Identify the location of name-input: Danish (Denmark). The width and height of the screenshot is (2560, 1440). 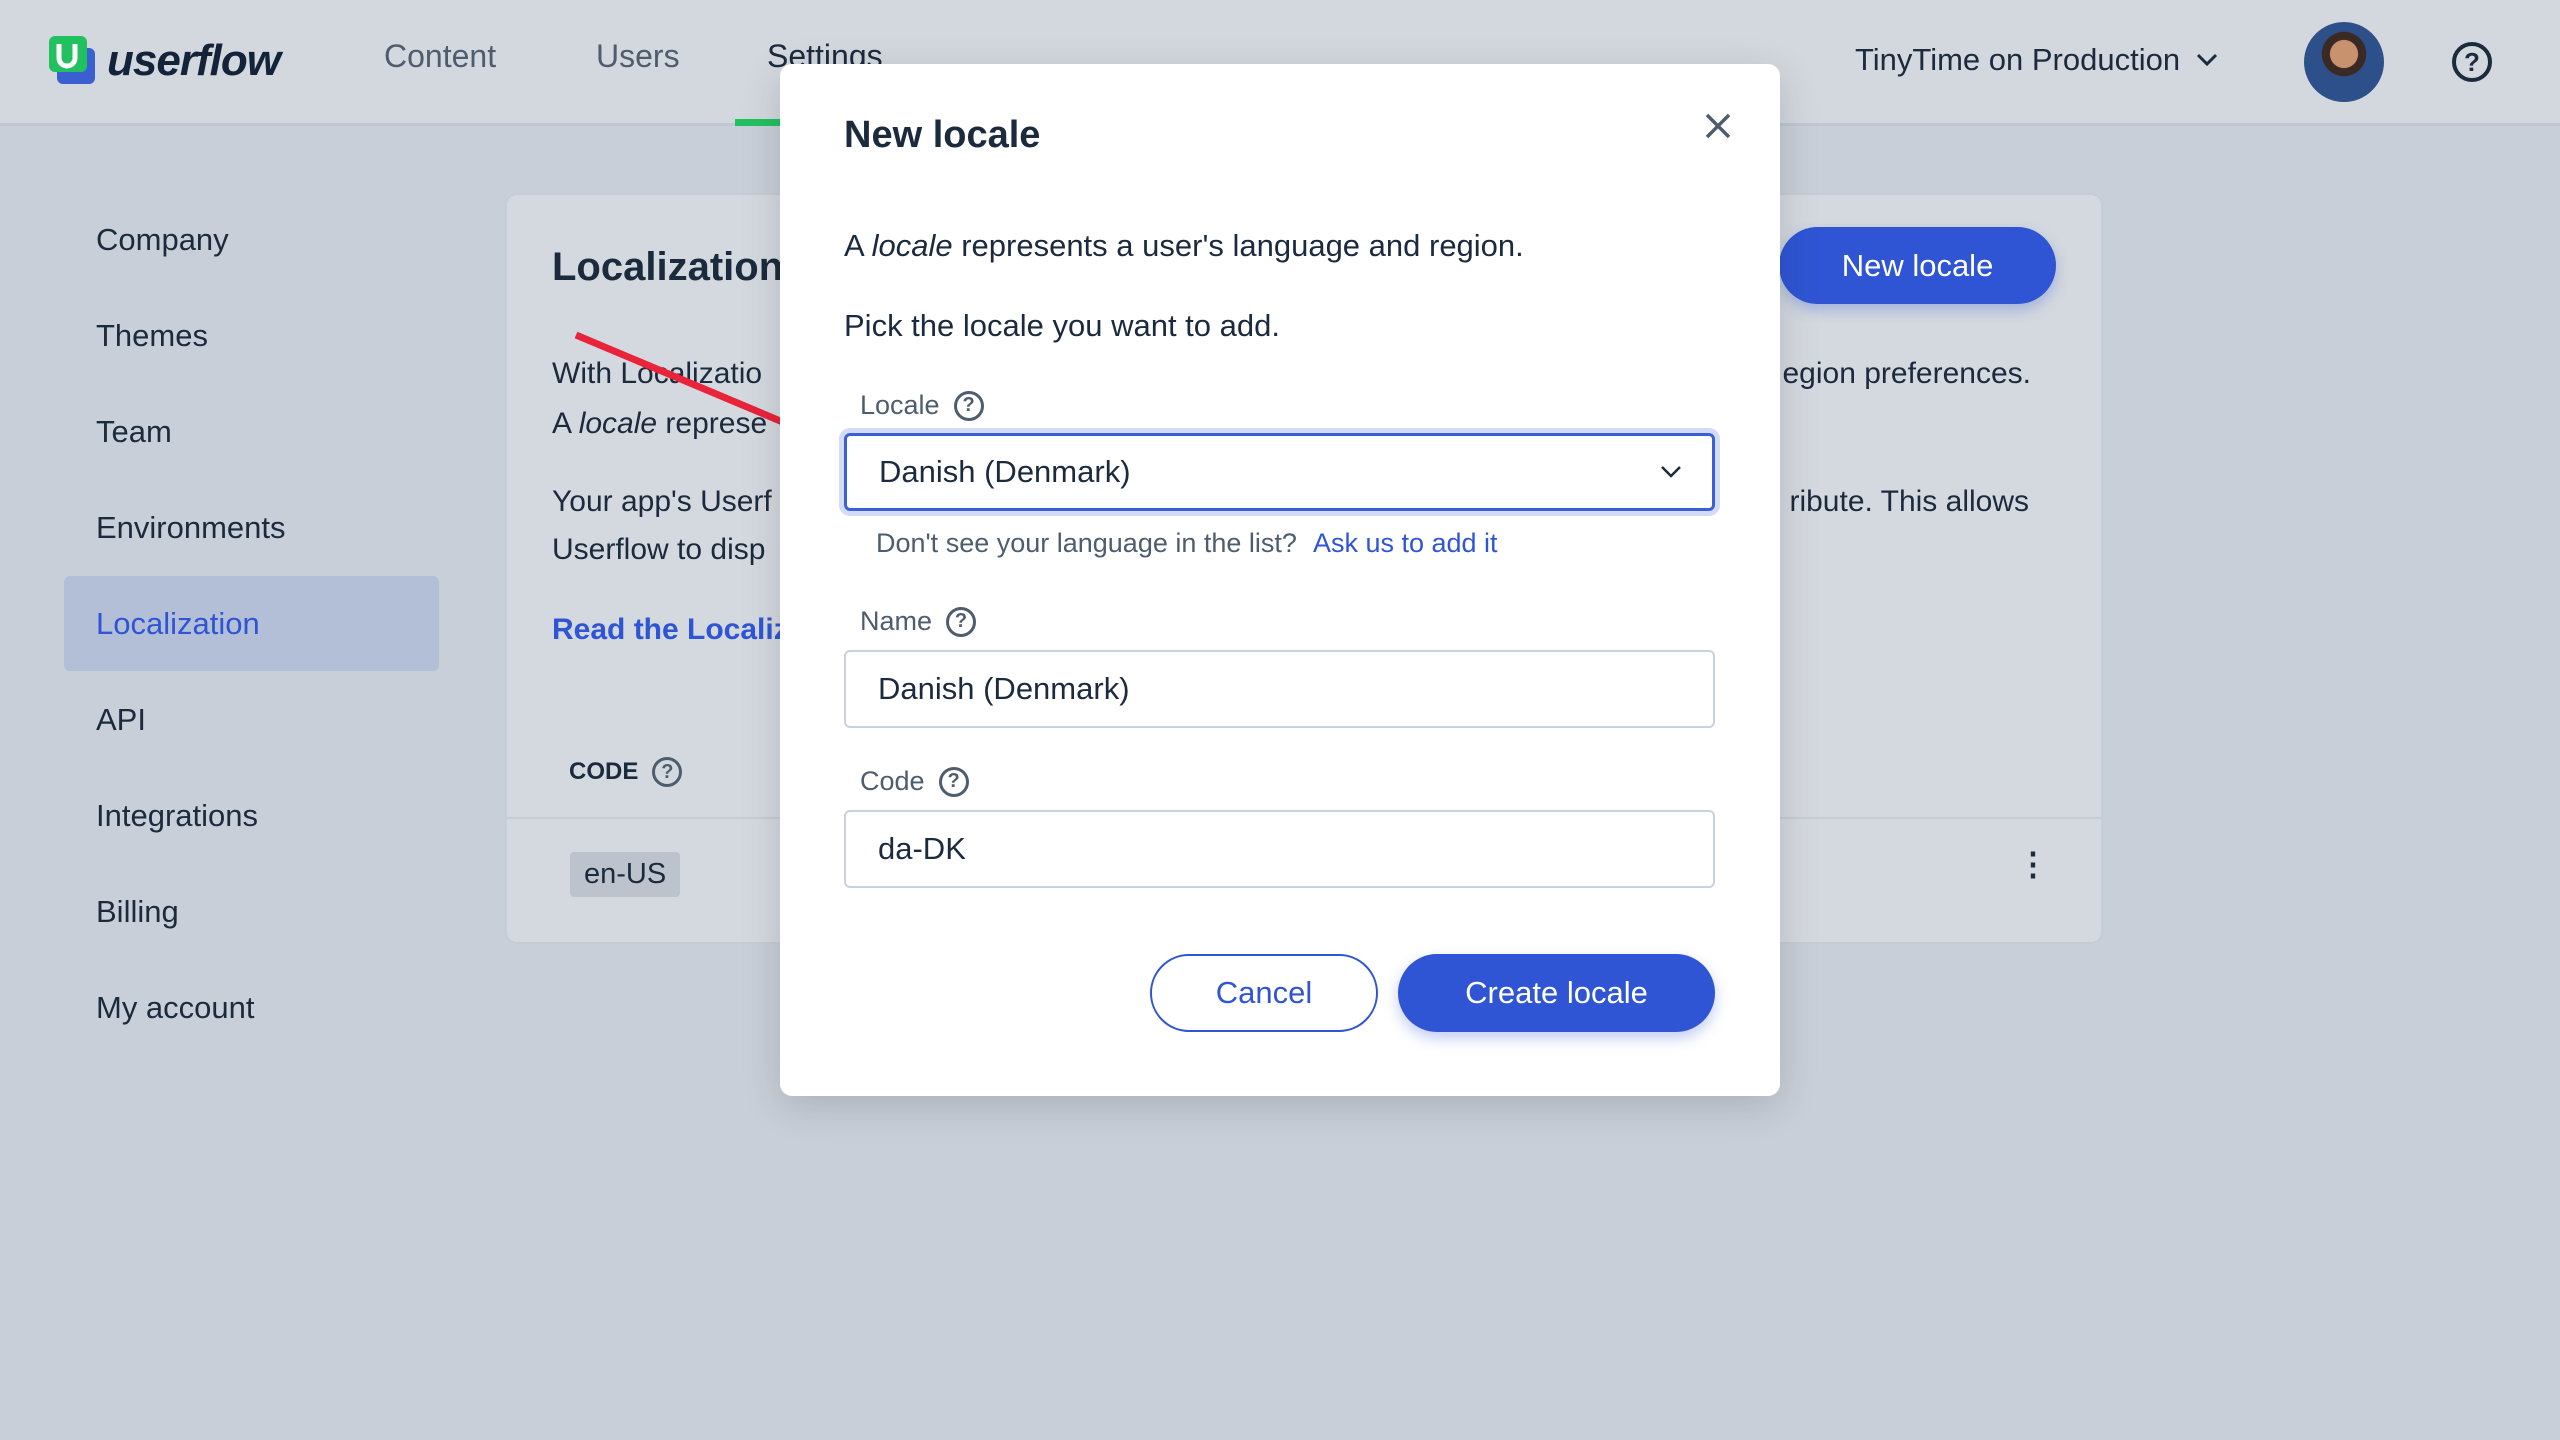
(1279, 689).